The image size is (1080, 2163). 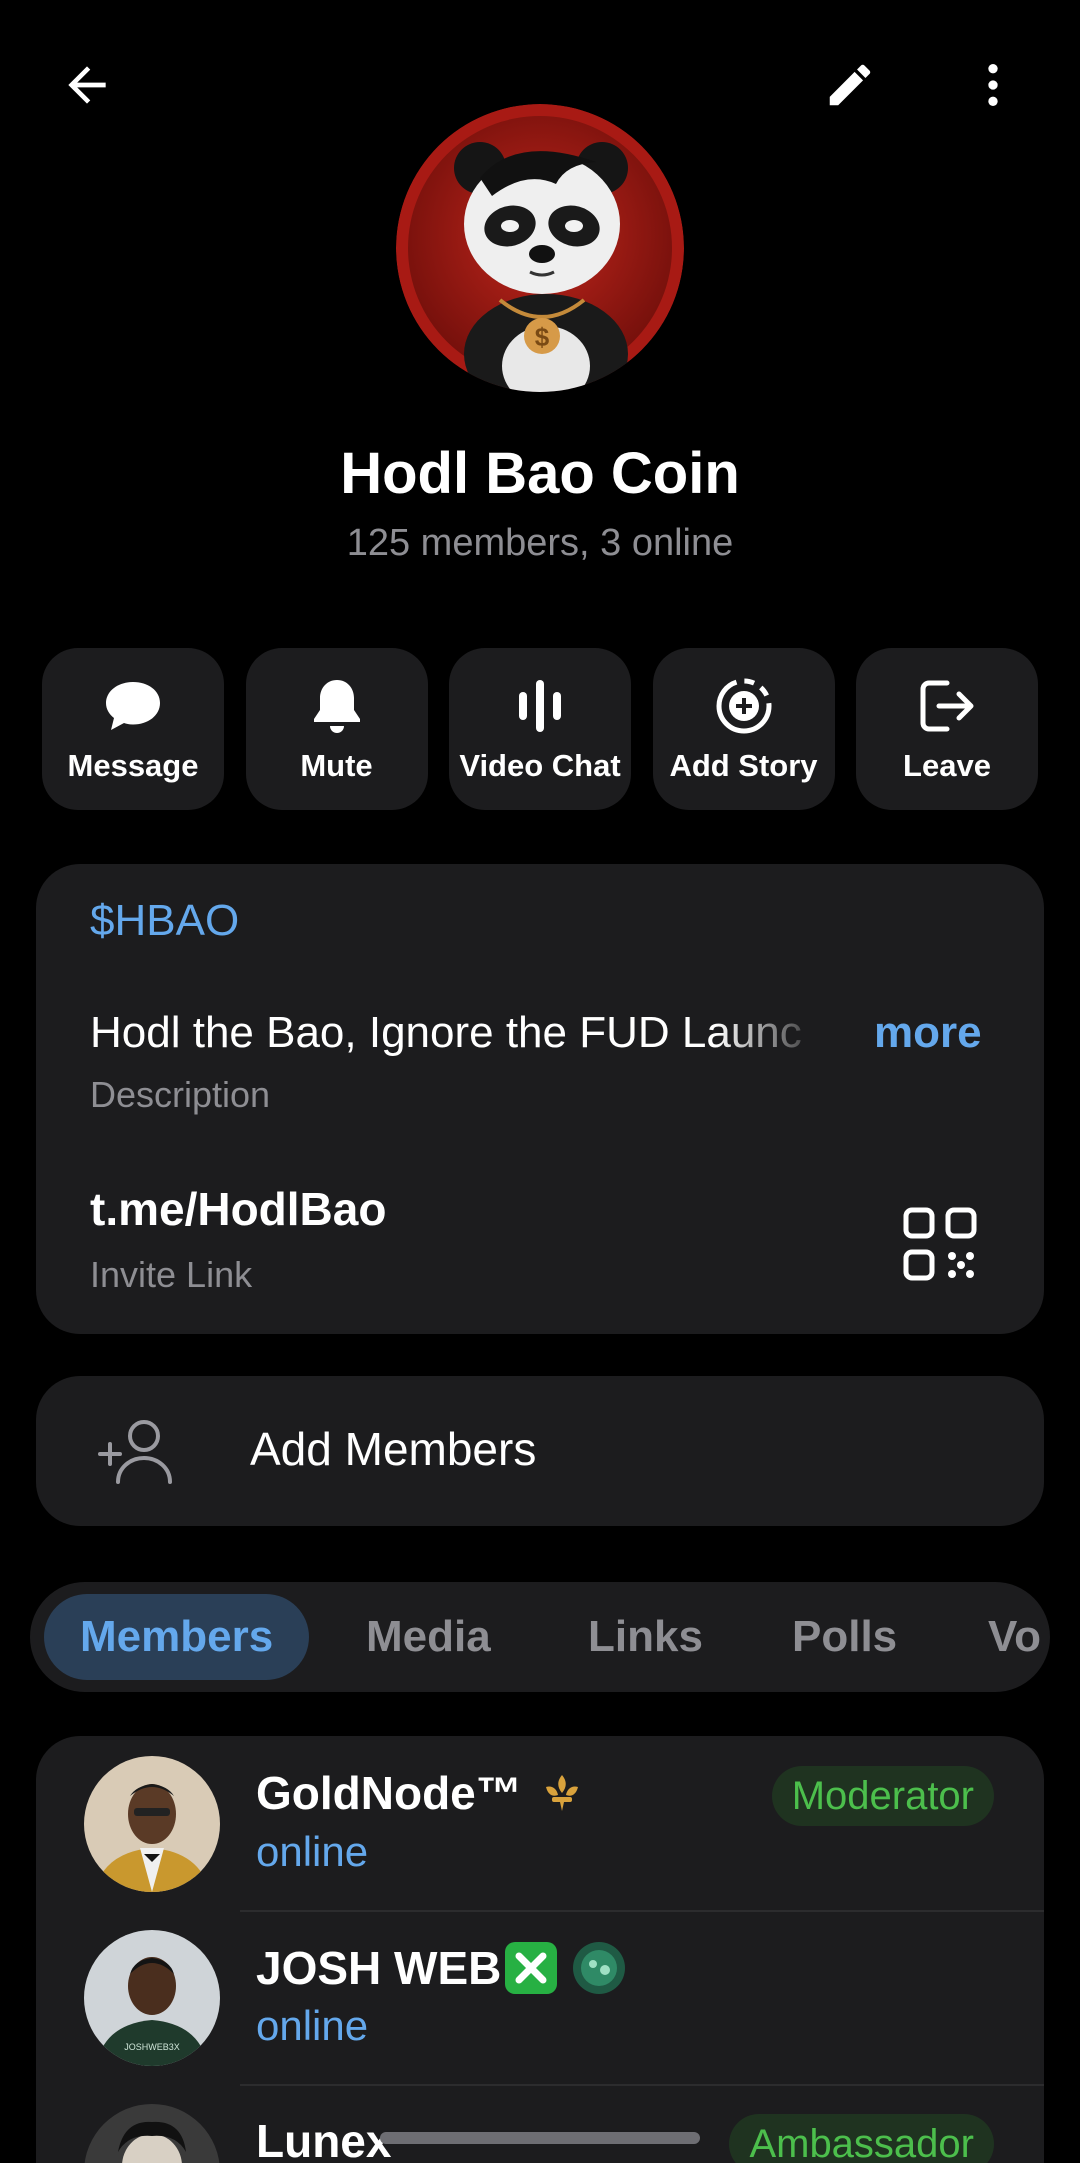 What do you see at coordinates (238, 1209) in the screenshot?
I see `invite-link: t.me/HodlBao` at bounding box center [238, 1209].